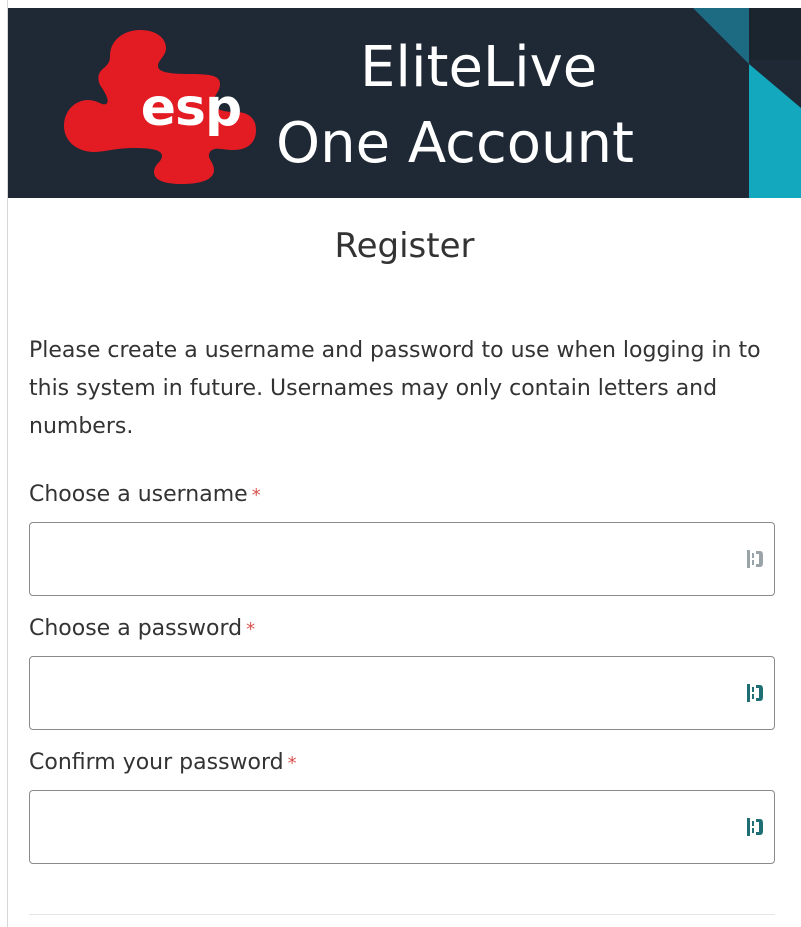 The width and height of the screenshot is (801, 927). Describe the element at coordinates (402, 914) in the screenshot. I see `section-divider` at that location.